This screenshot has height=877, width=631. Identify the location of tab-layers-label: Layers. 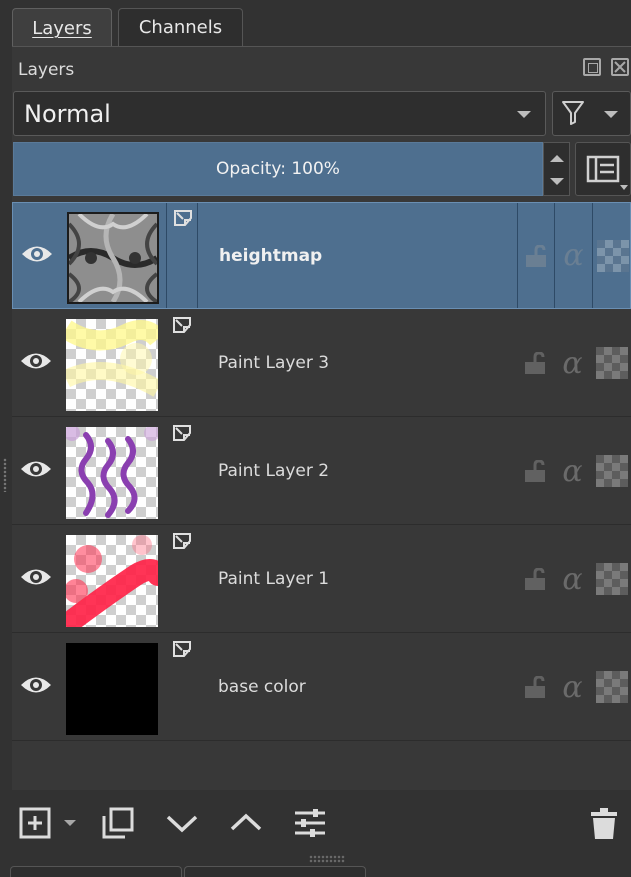
(62, 28).